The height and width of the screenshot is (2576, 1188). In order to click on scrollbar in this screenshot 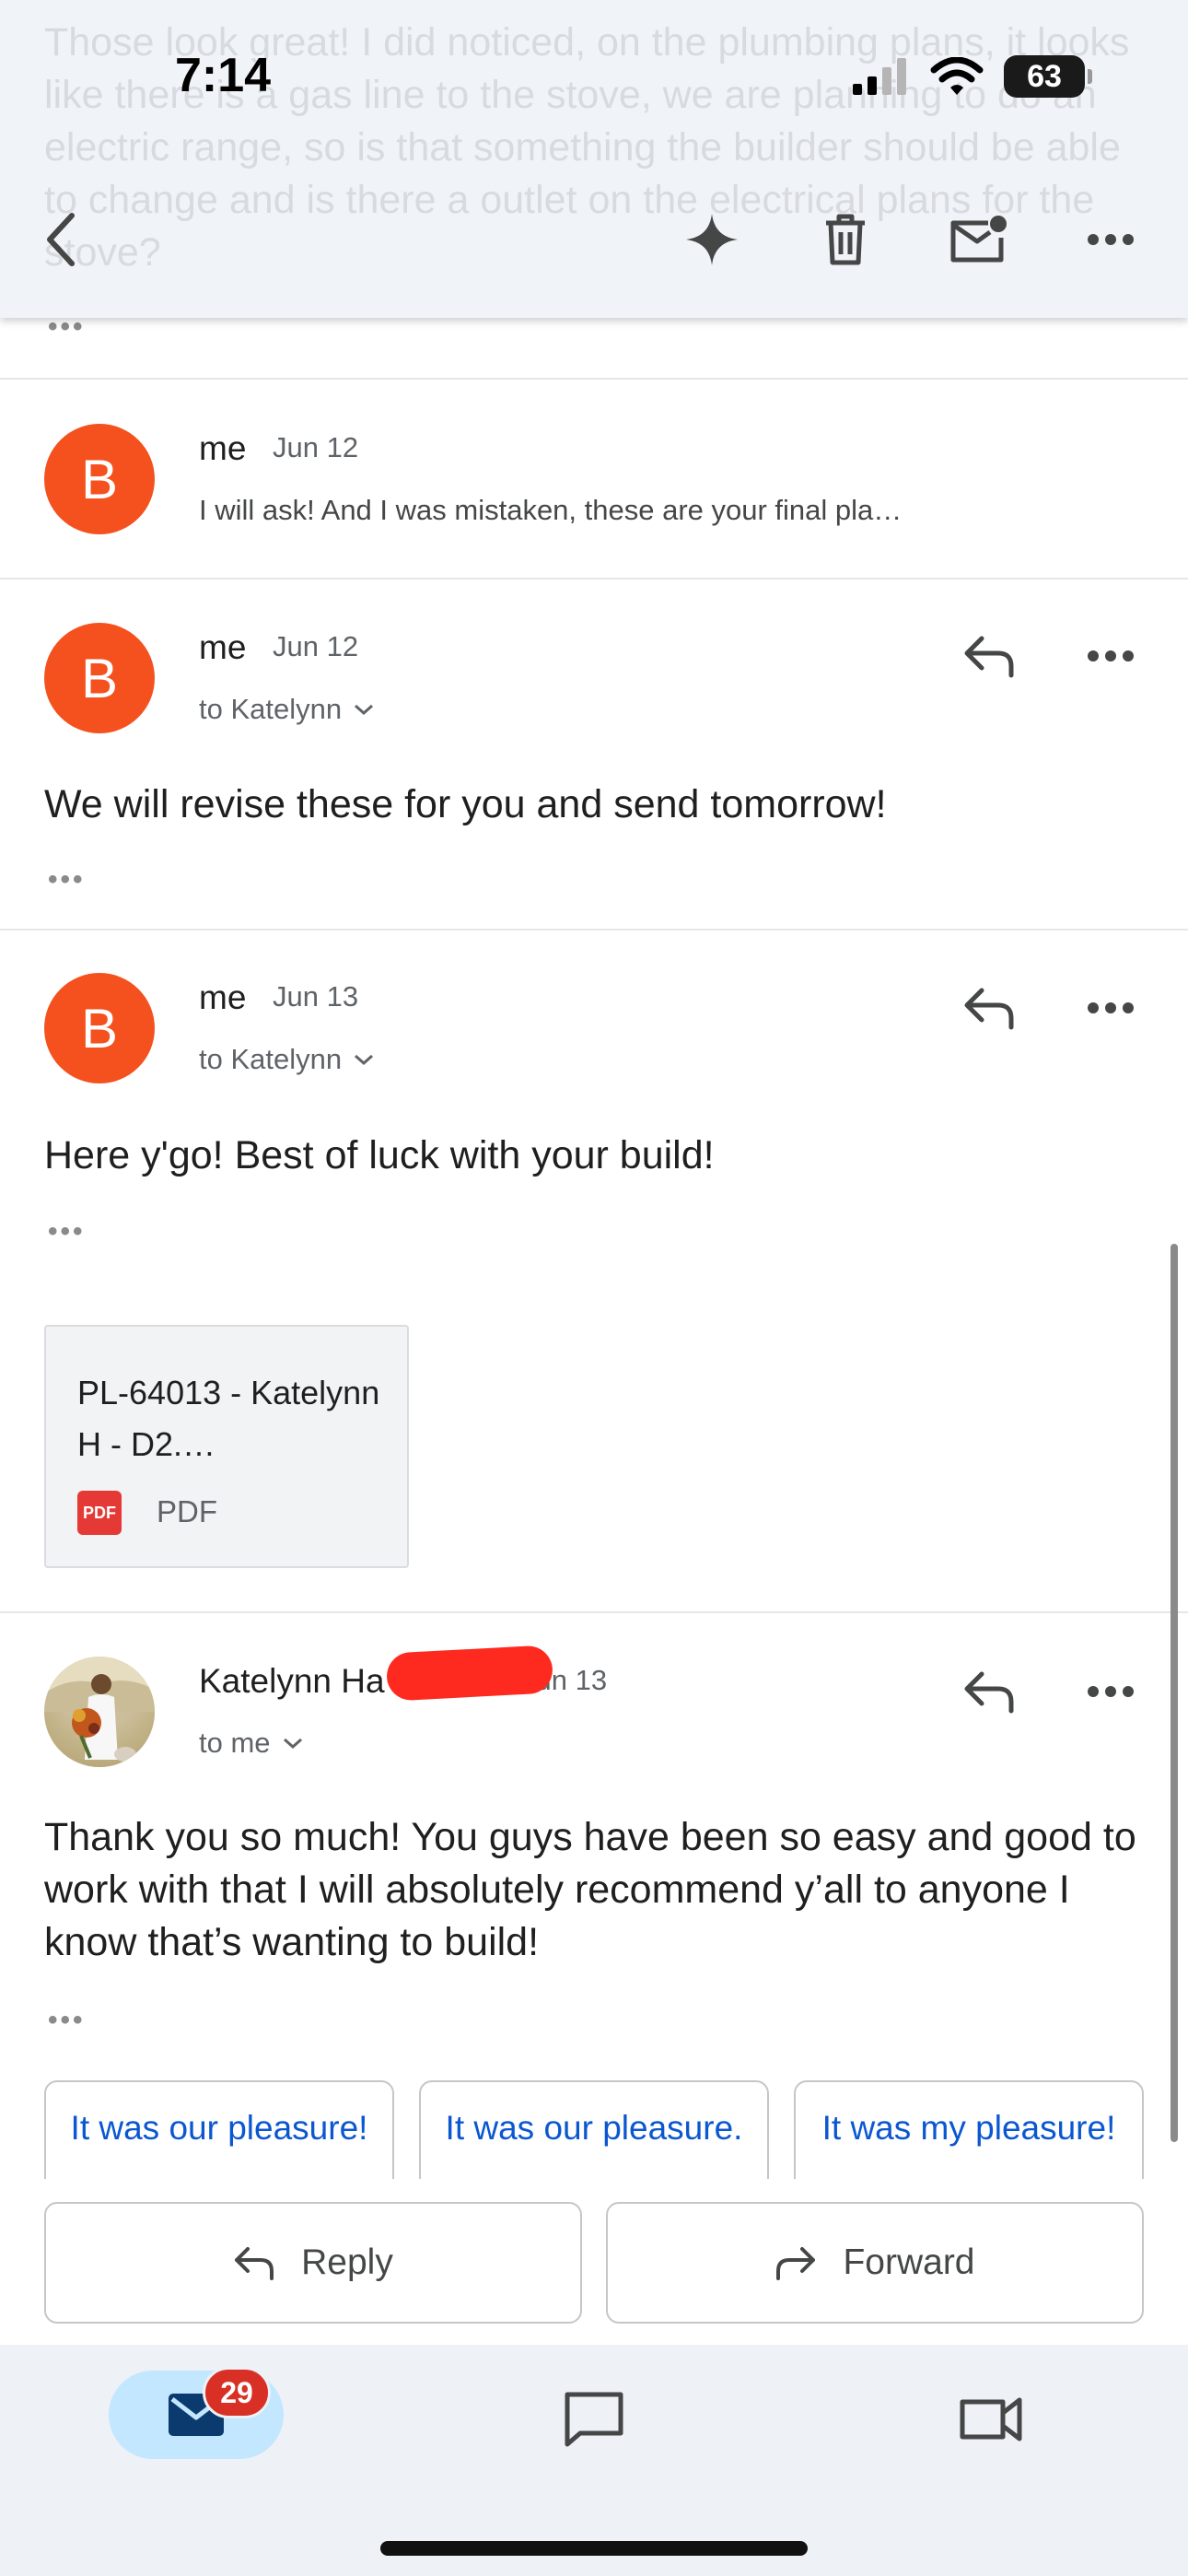, I will do `click(1174, 1693)`.